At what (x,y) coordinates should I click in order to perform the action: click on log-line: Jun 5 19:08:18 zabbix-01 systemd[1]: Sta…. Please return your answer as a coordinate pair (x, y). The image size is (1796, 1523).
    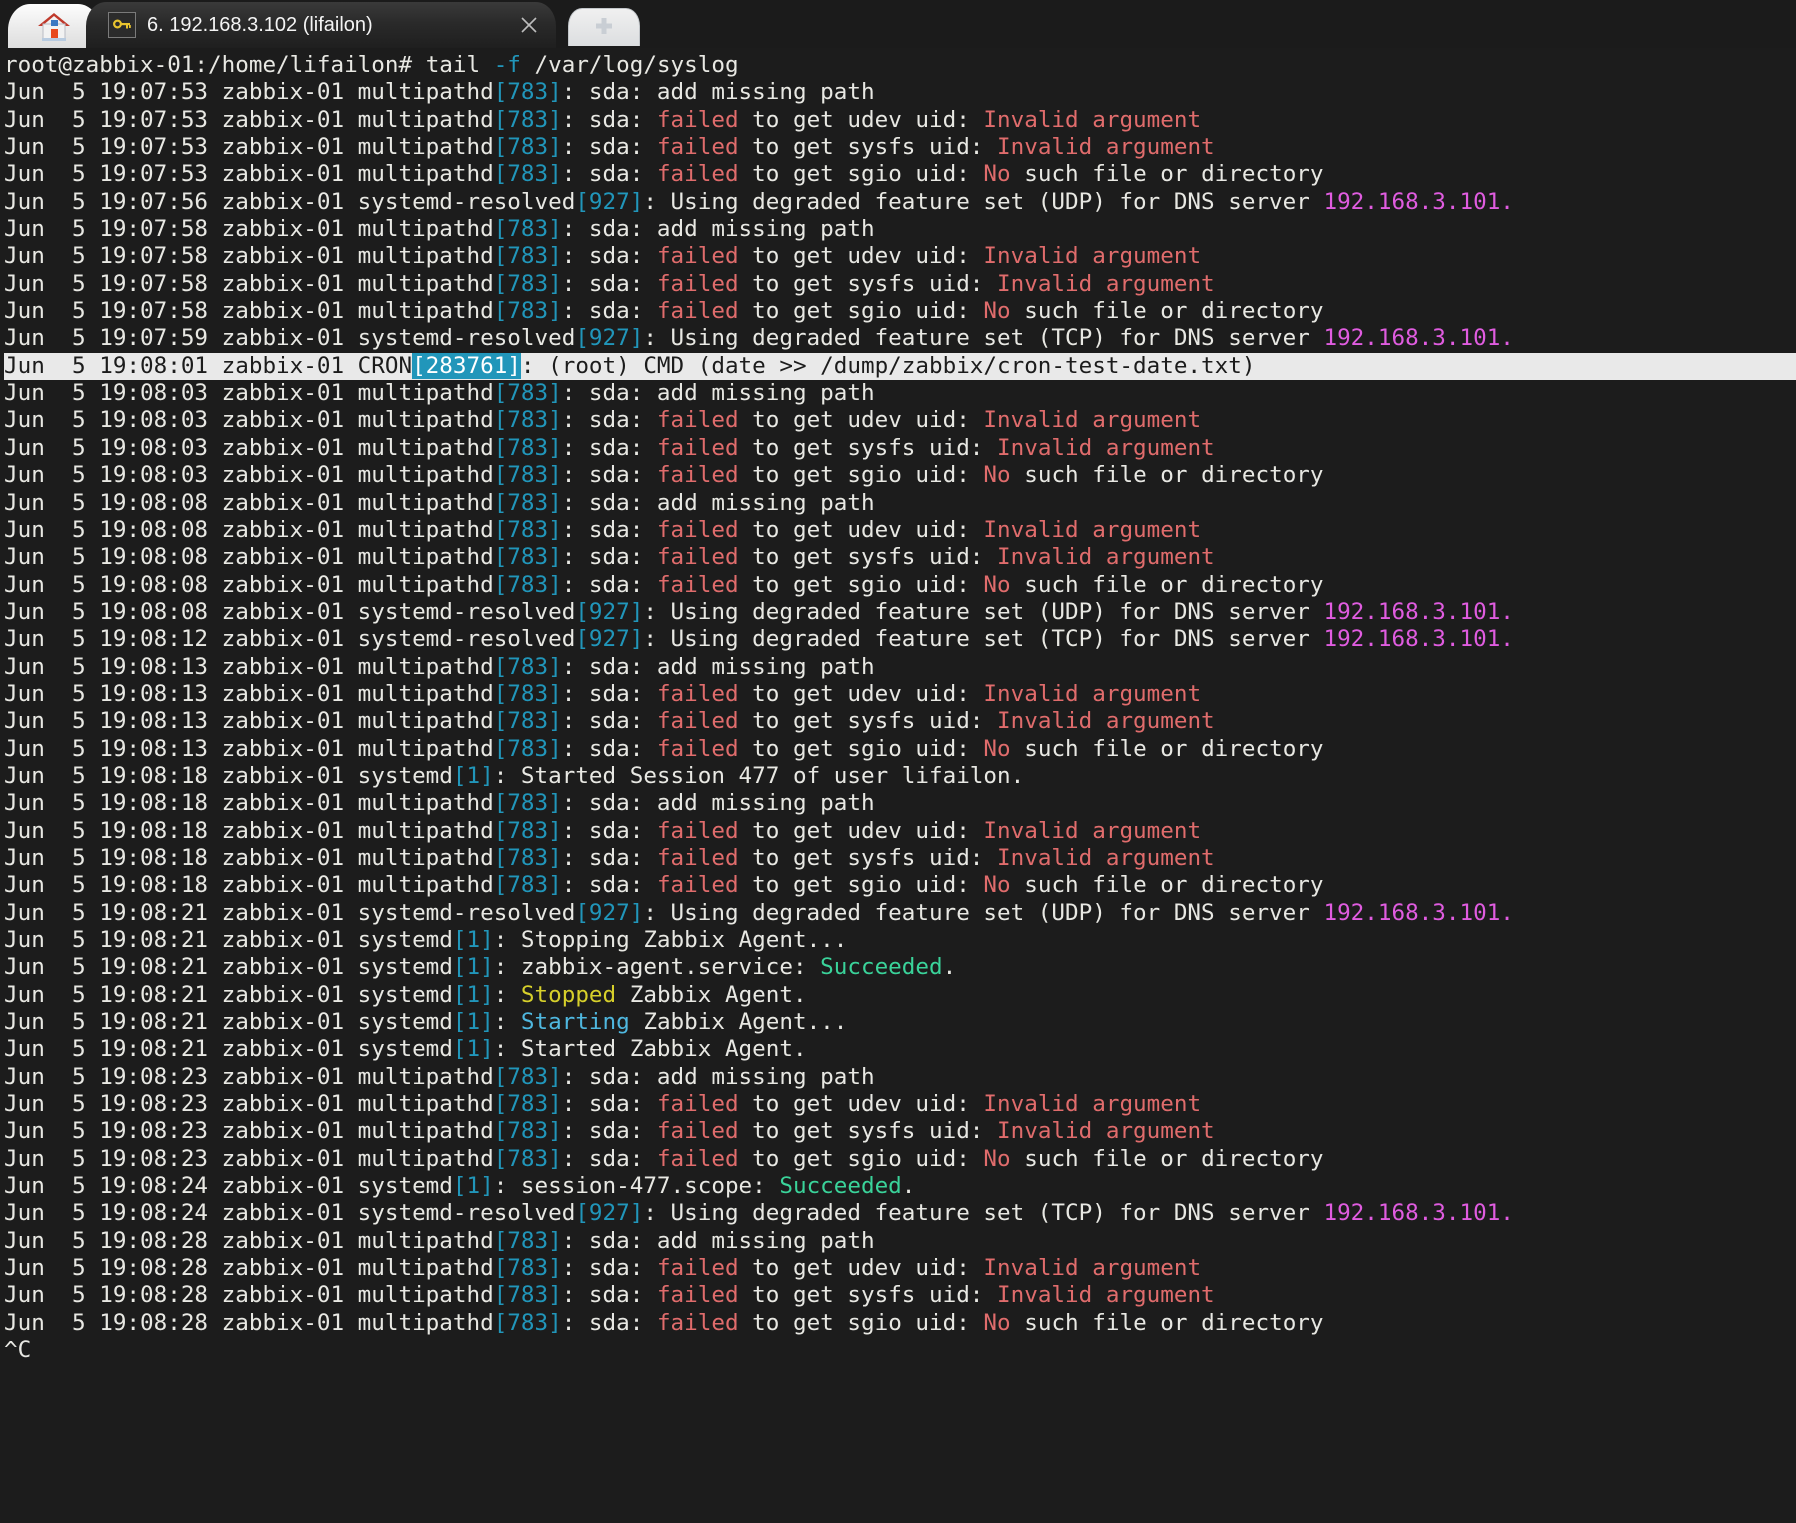
    Looking at the image, I should click on (900, 776).